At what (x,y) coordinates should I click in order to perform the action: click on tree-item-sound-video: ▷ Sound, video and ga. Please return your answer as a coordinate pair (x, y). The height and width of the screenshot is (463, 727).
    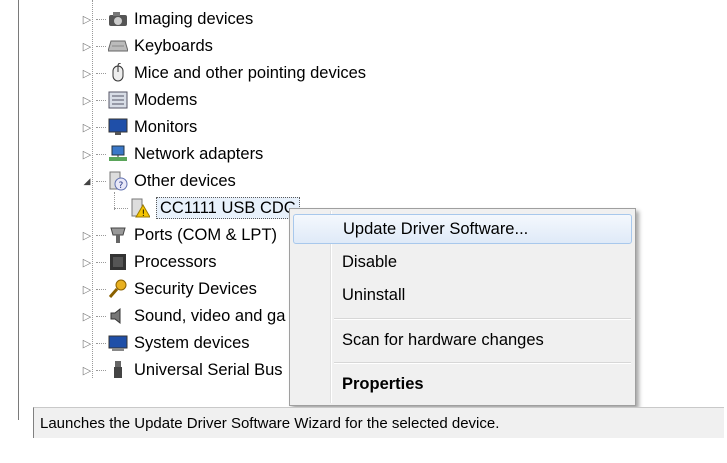
    Looking at the image, I should click on (183, 316).